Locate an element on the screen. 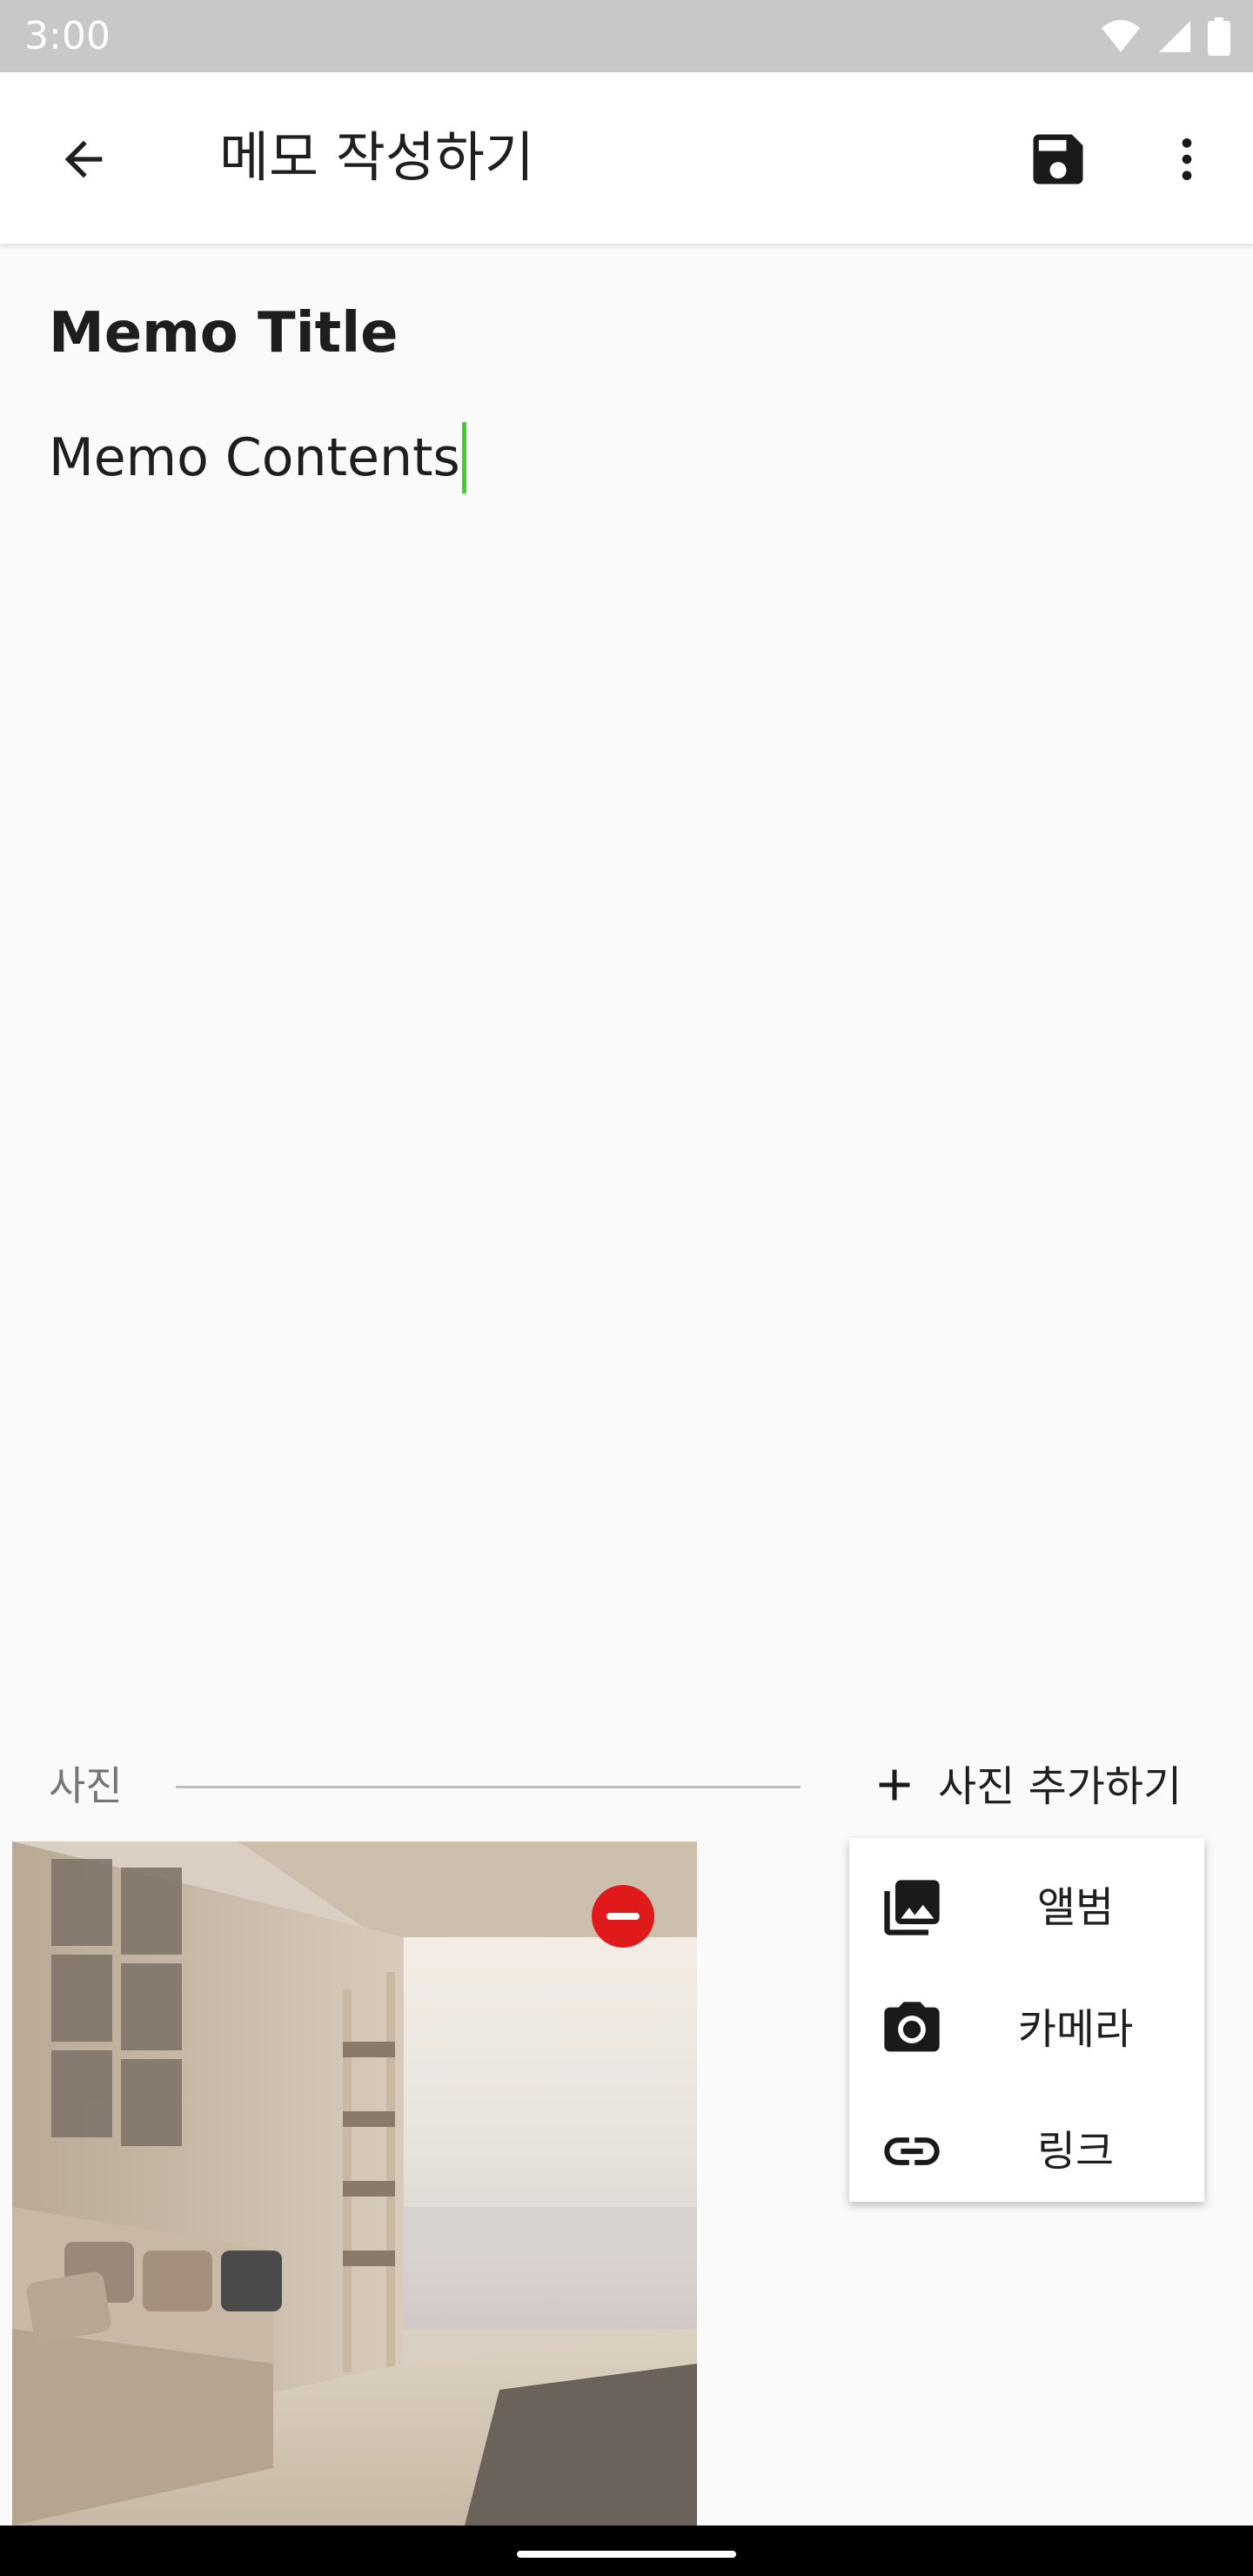 Image resolution: width=1253 pixels, height=2576 pixels. more-options-button is located at coordinates (1187, 161).